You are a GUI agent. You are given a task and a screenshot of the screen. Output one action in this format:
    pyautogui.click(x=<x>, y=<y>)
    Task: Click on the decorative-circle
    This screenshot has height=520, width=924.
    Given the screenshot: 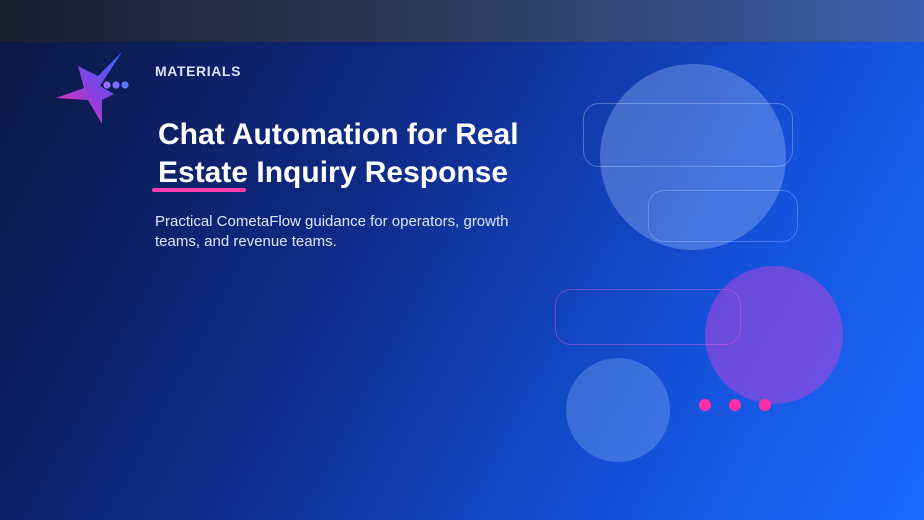 What is the action you would take?
    pyautogui.click(x=618, y=410)
    